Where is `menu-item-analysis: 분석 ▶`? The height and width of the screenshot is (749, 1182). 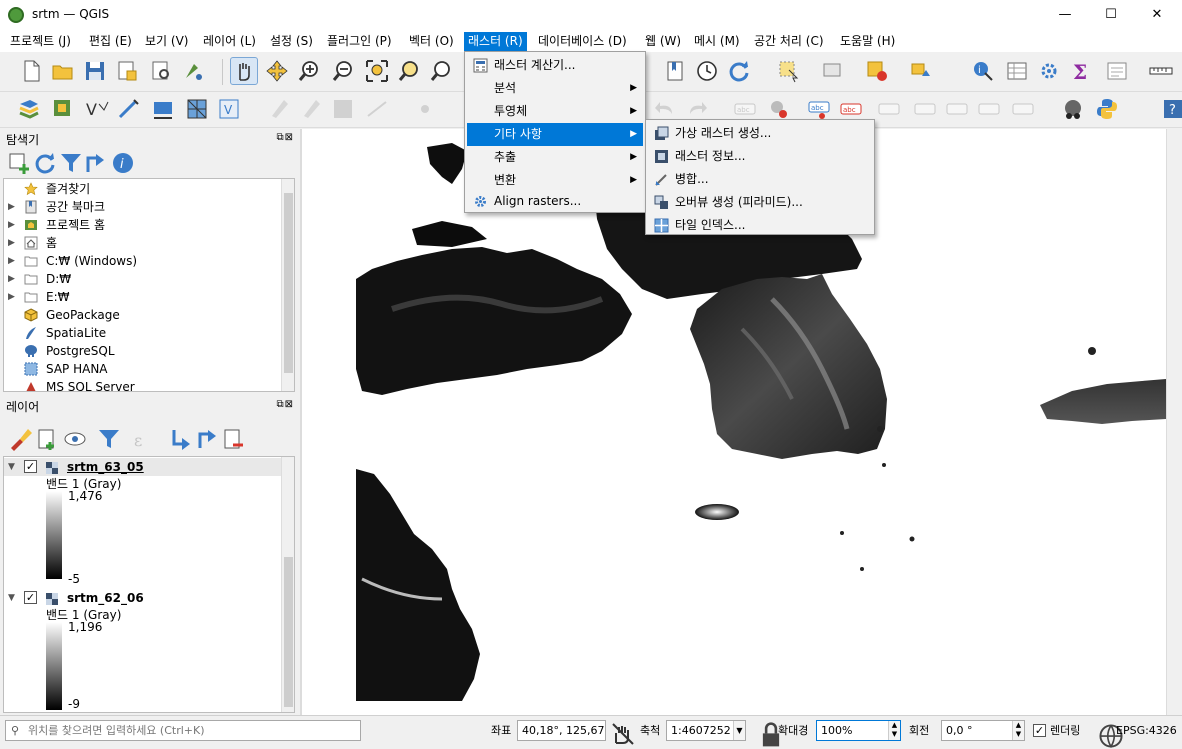
menu-item-analysis: 분석 ▶ is located at coordinates (555, 88).